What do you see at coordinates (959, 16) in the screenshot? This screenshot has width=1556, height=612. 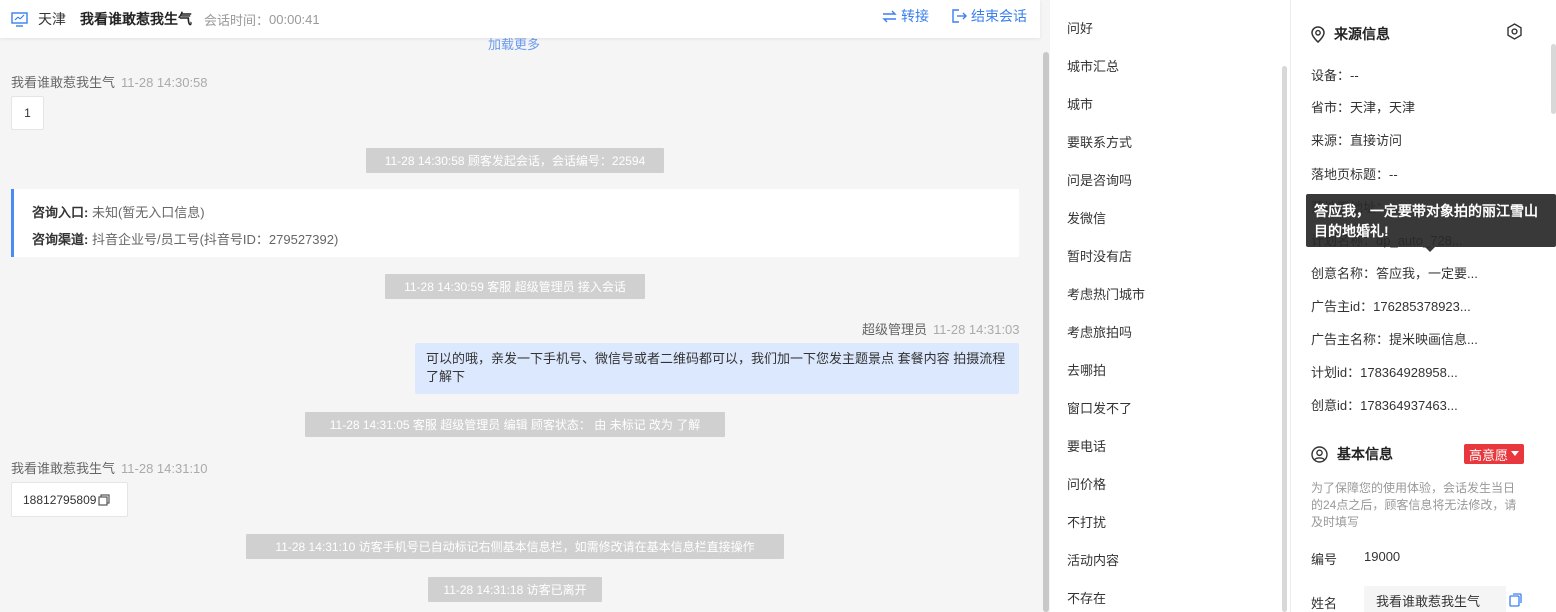 I see `exit-icon` at bounding box center [959, 16].